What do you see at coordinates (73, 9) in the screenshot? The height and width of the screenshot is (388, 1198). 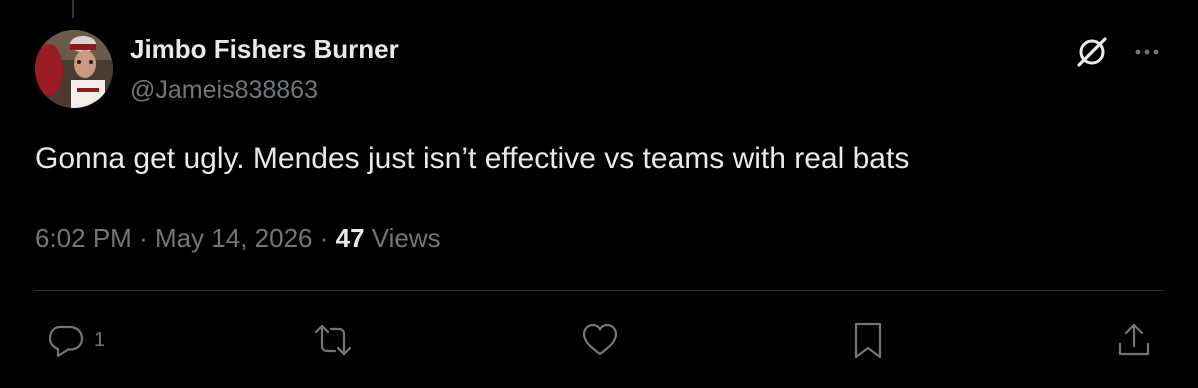 I see `thread-connector-line` at bounding box center [73, 9].